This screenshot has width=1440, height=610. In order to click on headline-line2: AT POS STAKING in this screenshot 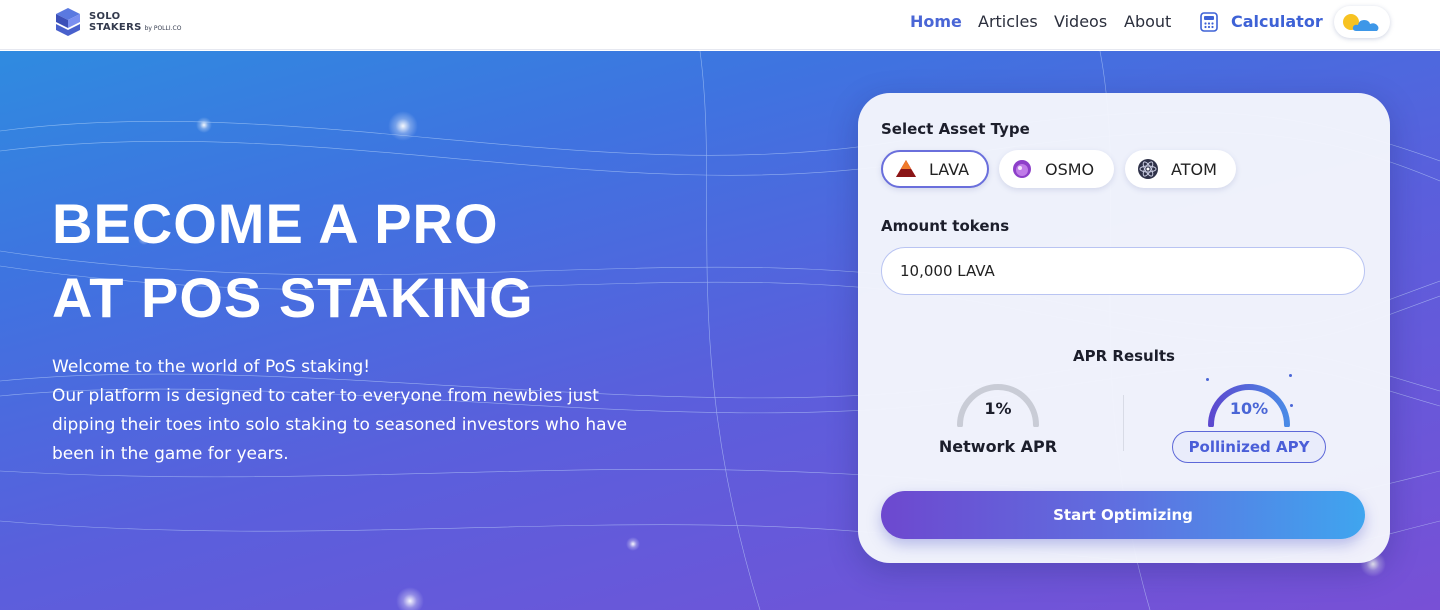, I will do `click(293, 297)`.